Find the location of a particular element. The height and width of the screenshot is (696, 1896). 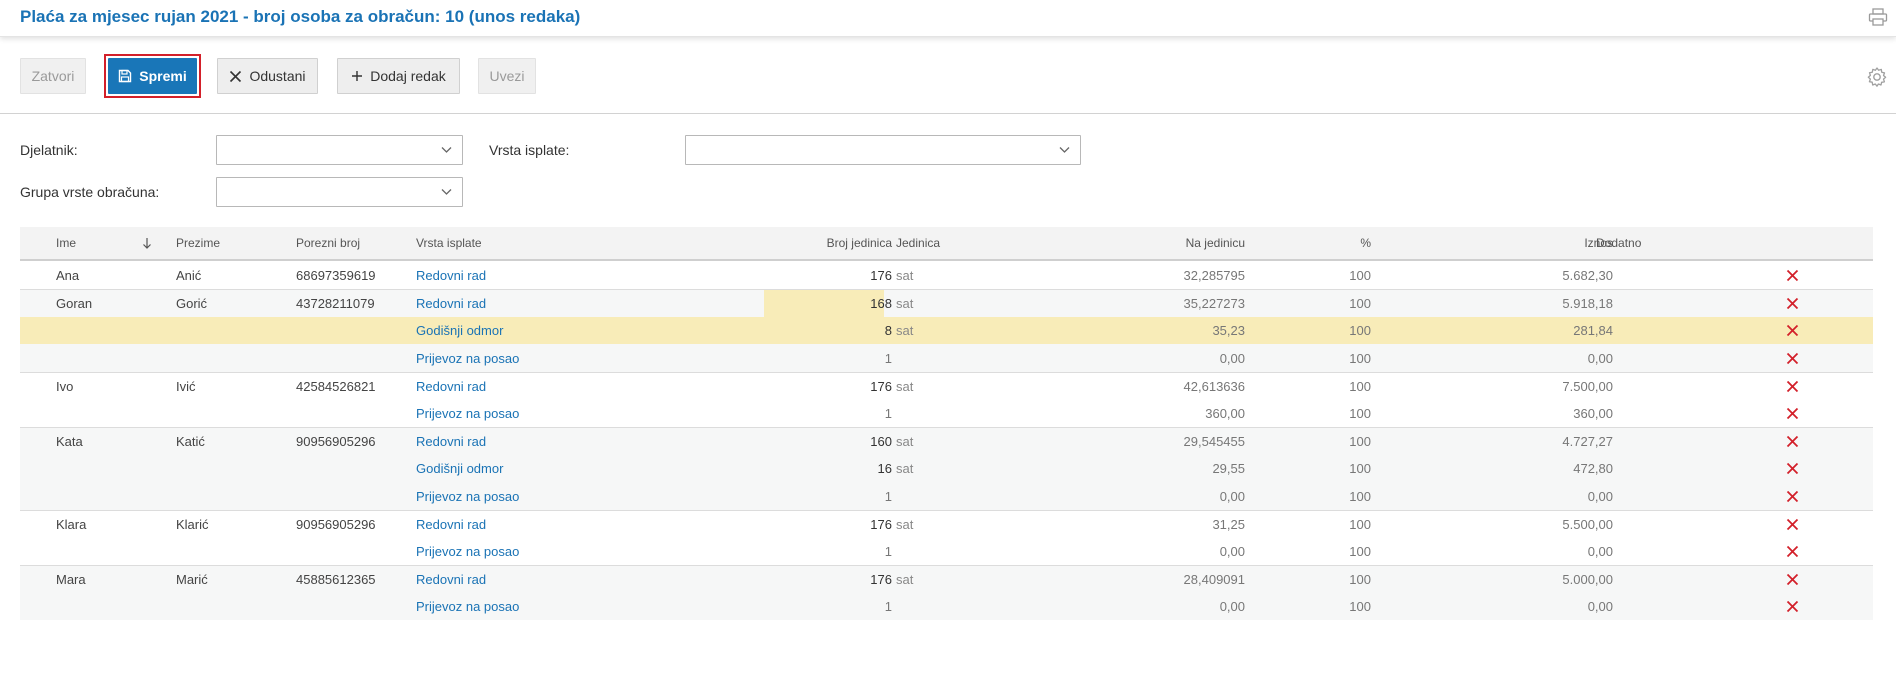

cell-iznos: 5.918,18 is located at coordinates (1587, 303).